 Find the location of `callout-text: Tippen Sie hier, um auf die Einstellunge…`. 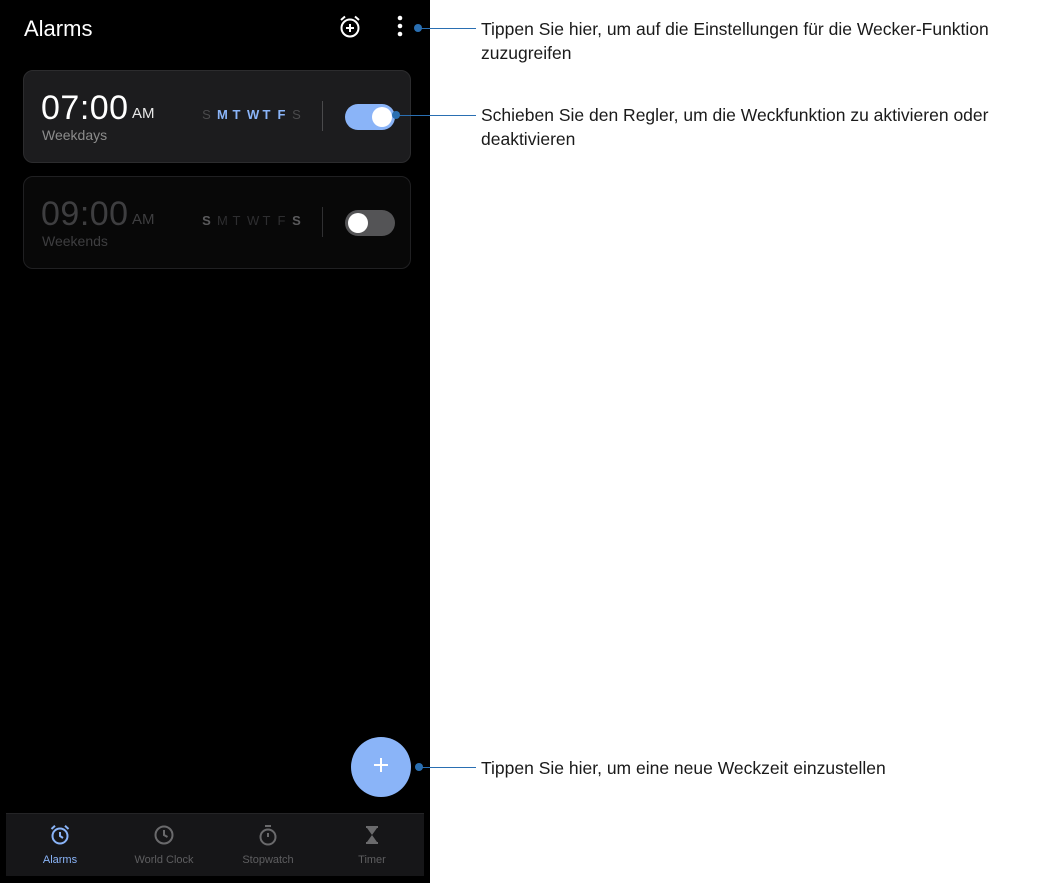

callout-text: Tippen Sie hier, um auf die Einstellunge… is located at coordinates (735, 41).